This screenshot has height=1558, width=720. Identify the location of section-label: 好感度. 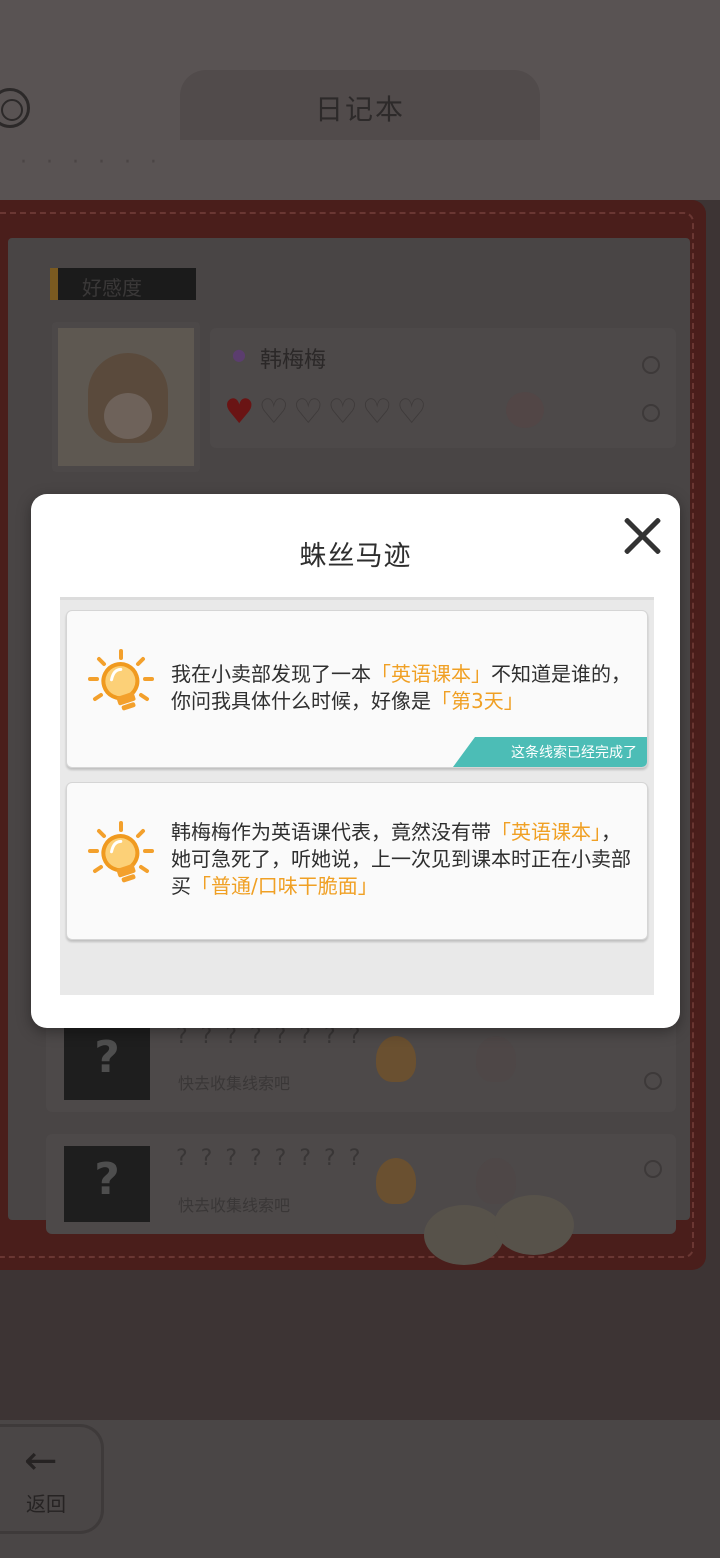
(112, 288).